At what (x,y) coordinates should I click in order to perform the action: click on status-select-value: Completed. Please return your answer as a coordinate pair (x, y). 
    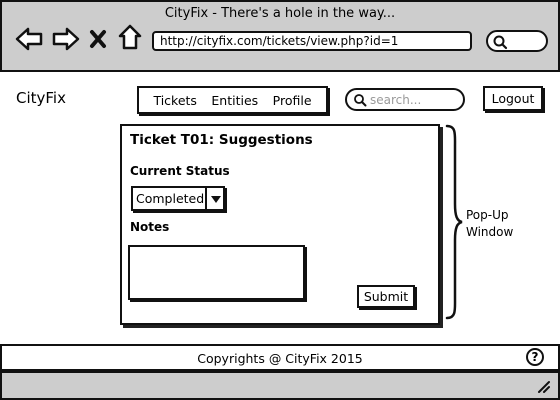
    Looking at the image, I should click on (170, 198).